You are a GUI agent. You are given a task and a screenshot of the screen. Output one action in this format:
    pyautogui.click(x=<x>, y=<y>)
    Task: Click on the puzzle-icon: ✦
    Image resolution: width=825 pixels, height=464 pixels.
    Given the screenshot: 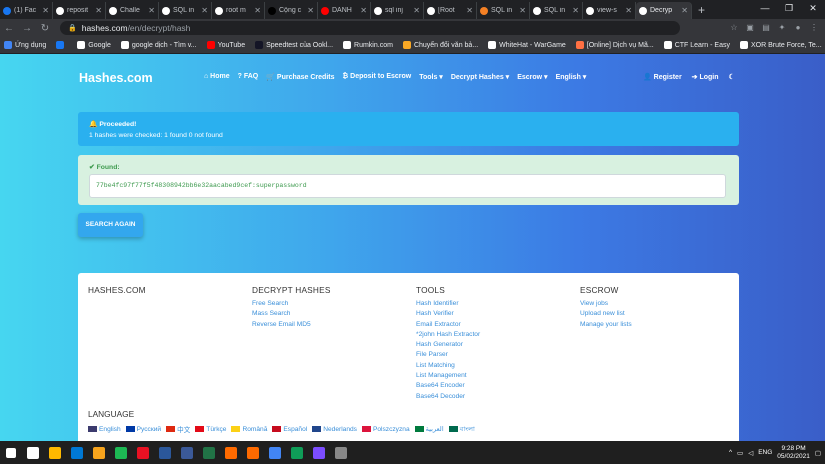 What is the action you would take?
    pyautogui.click(x=782, y=28)
    